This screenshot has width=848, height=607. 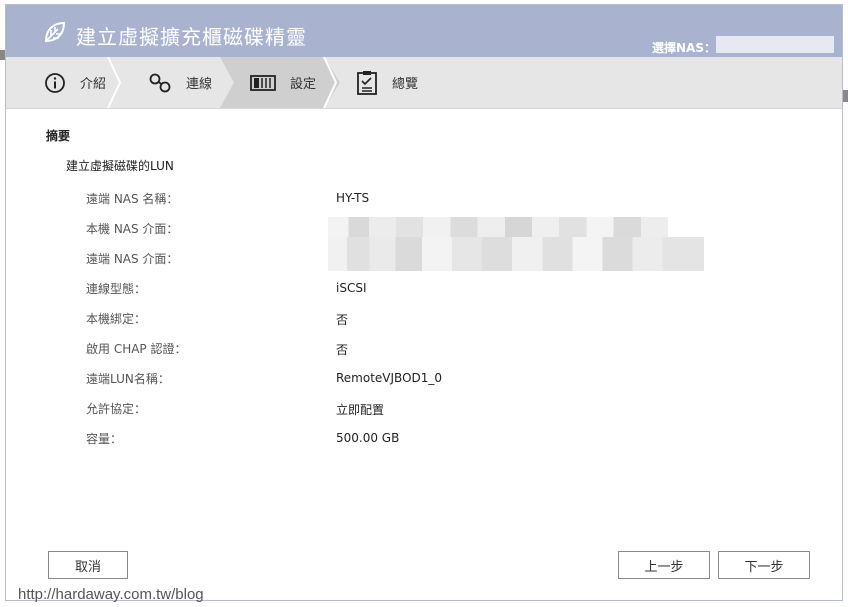 What do you see at coordinates (775, 44) in the screenshot?
I see `nas-select-dropdown` at bounding box center [775, 44].